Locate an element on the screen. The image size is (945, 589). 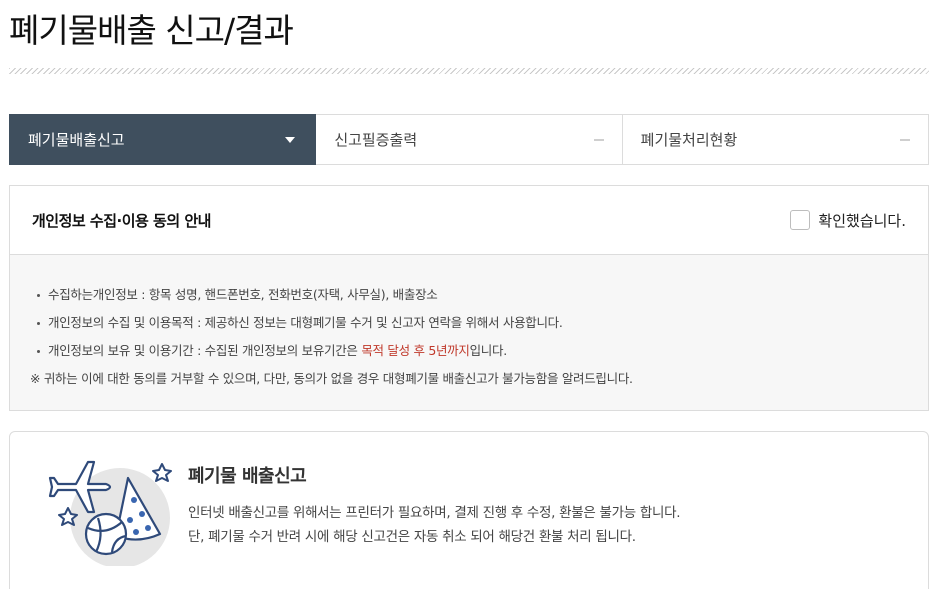
step-label: 폐기물처리현황 is located at coordinates (689, 140).